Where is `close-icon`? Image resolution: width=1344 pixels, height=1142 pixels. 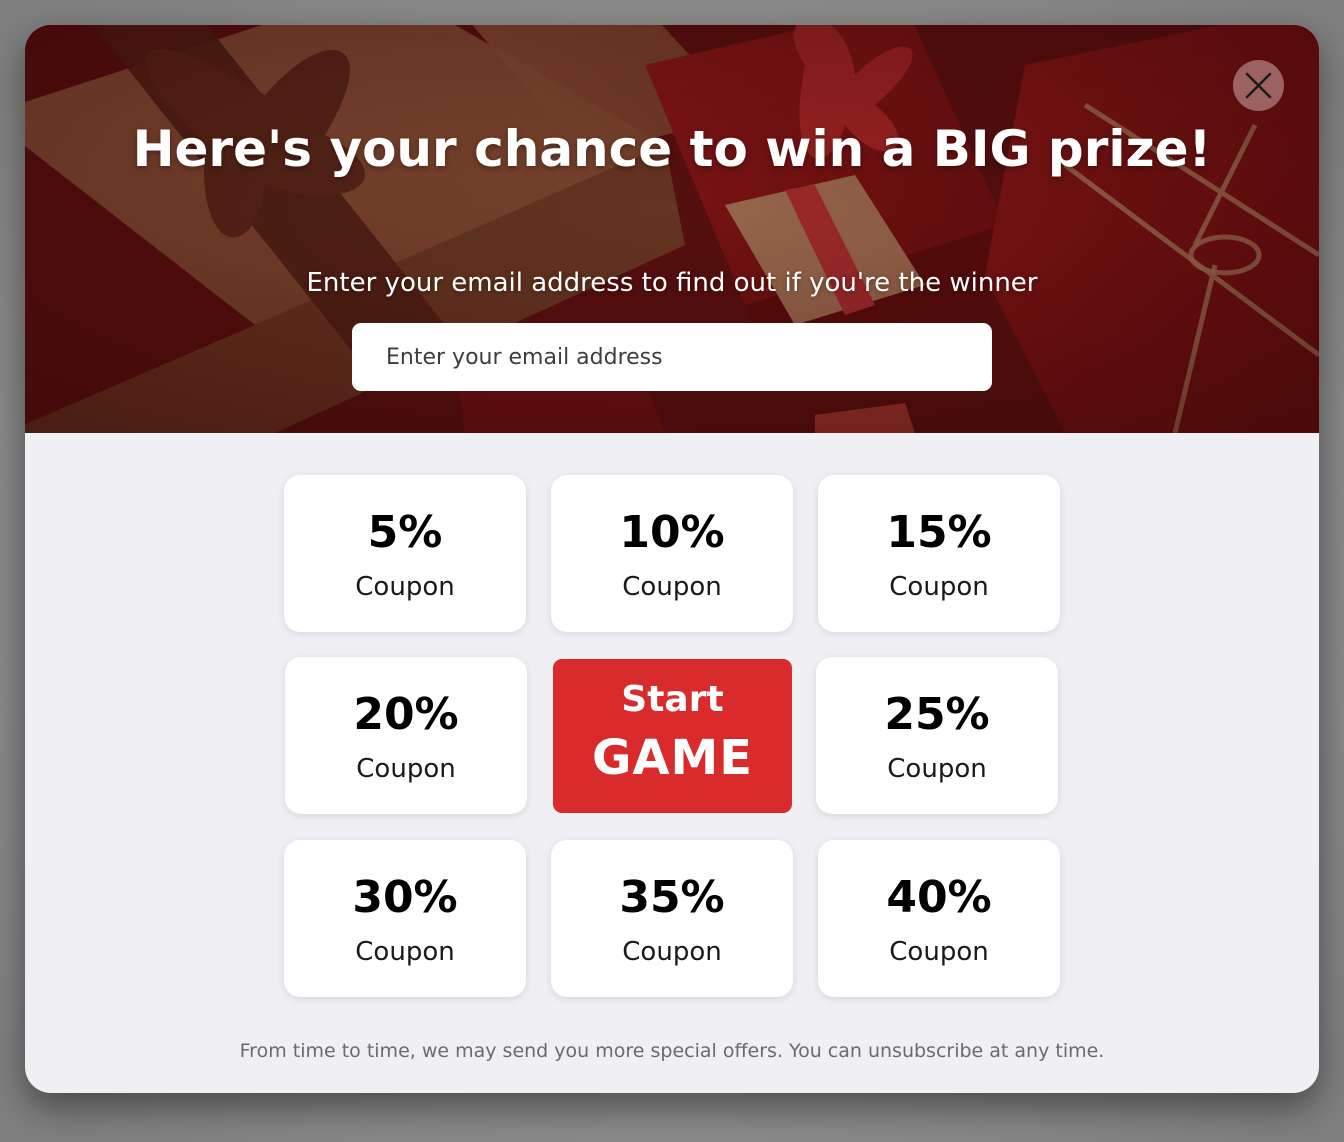
close-icon is located at coordinates (1258, 85).